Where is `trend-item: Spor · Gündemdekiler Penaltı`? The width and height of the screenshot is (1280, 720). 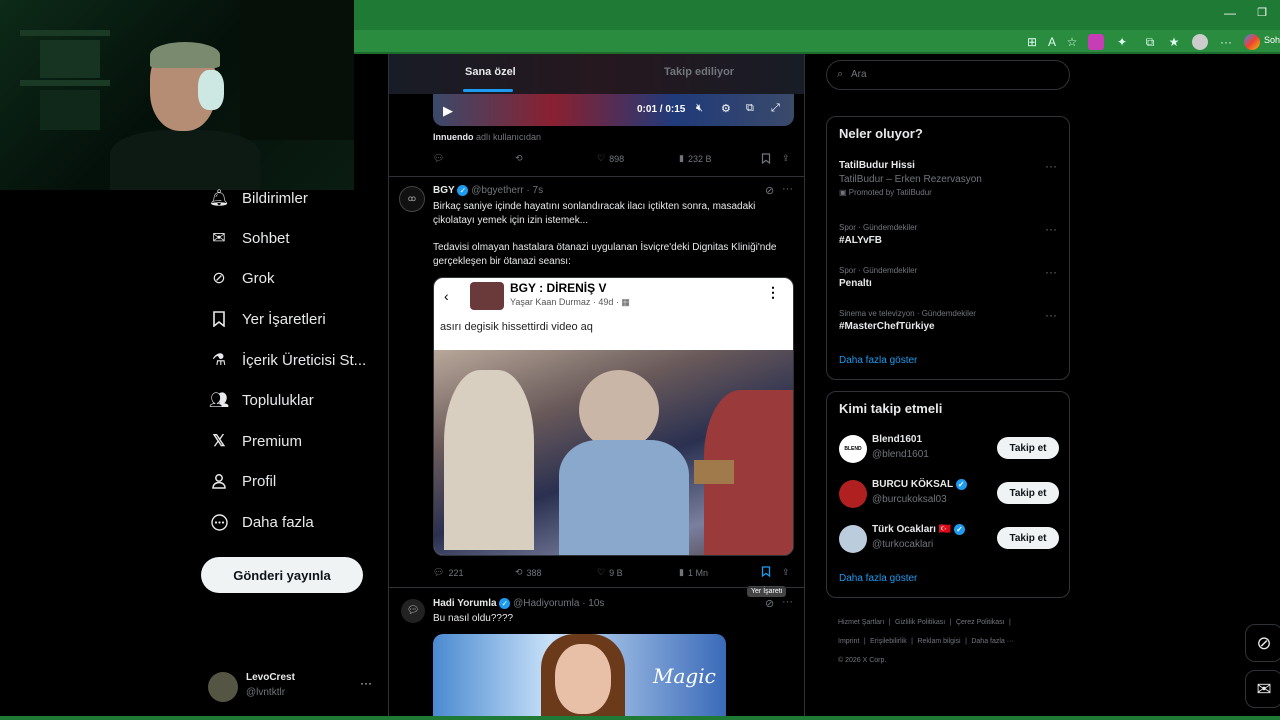 trend-item: Spor · Gündemdekiler Penaltı is located at coordinates (949, 277).